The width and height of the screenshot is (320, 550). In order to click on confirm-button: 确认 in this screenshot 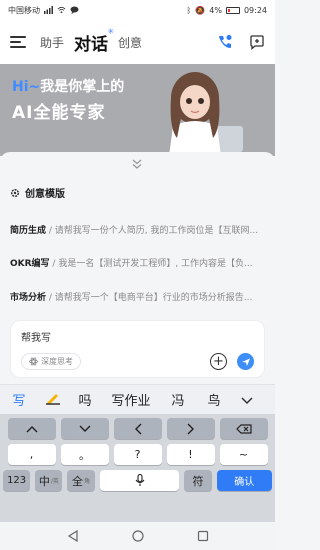, I will do `click(244, 480)`.